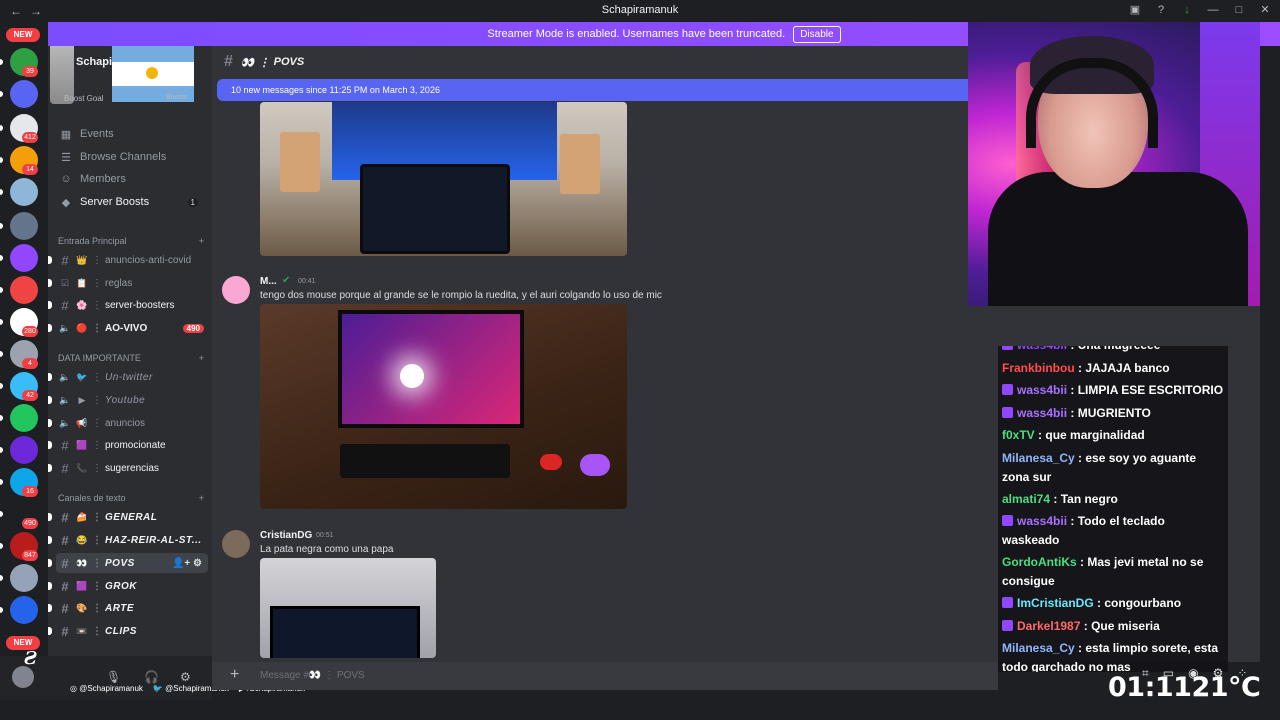  Describe the element at coordinates (1161, 10) in the screenshot. I see `help-icon: ?` at that location.